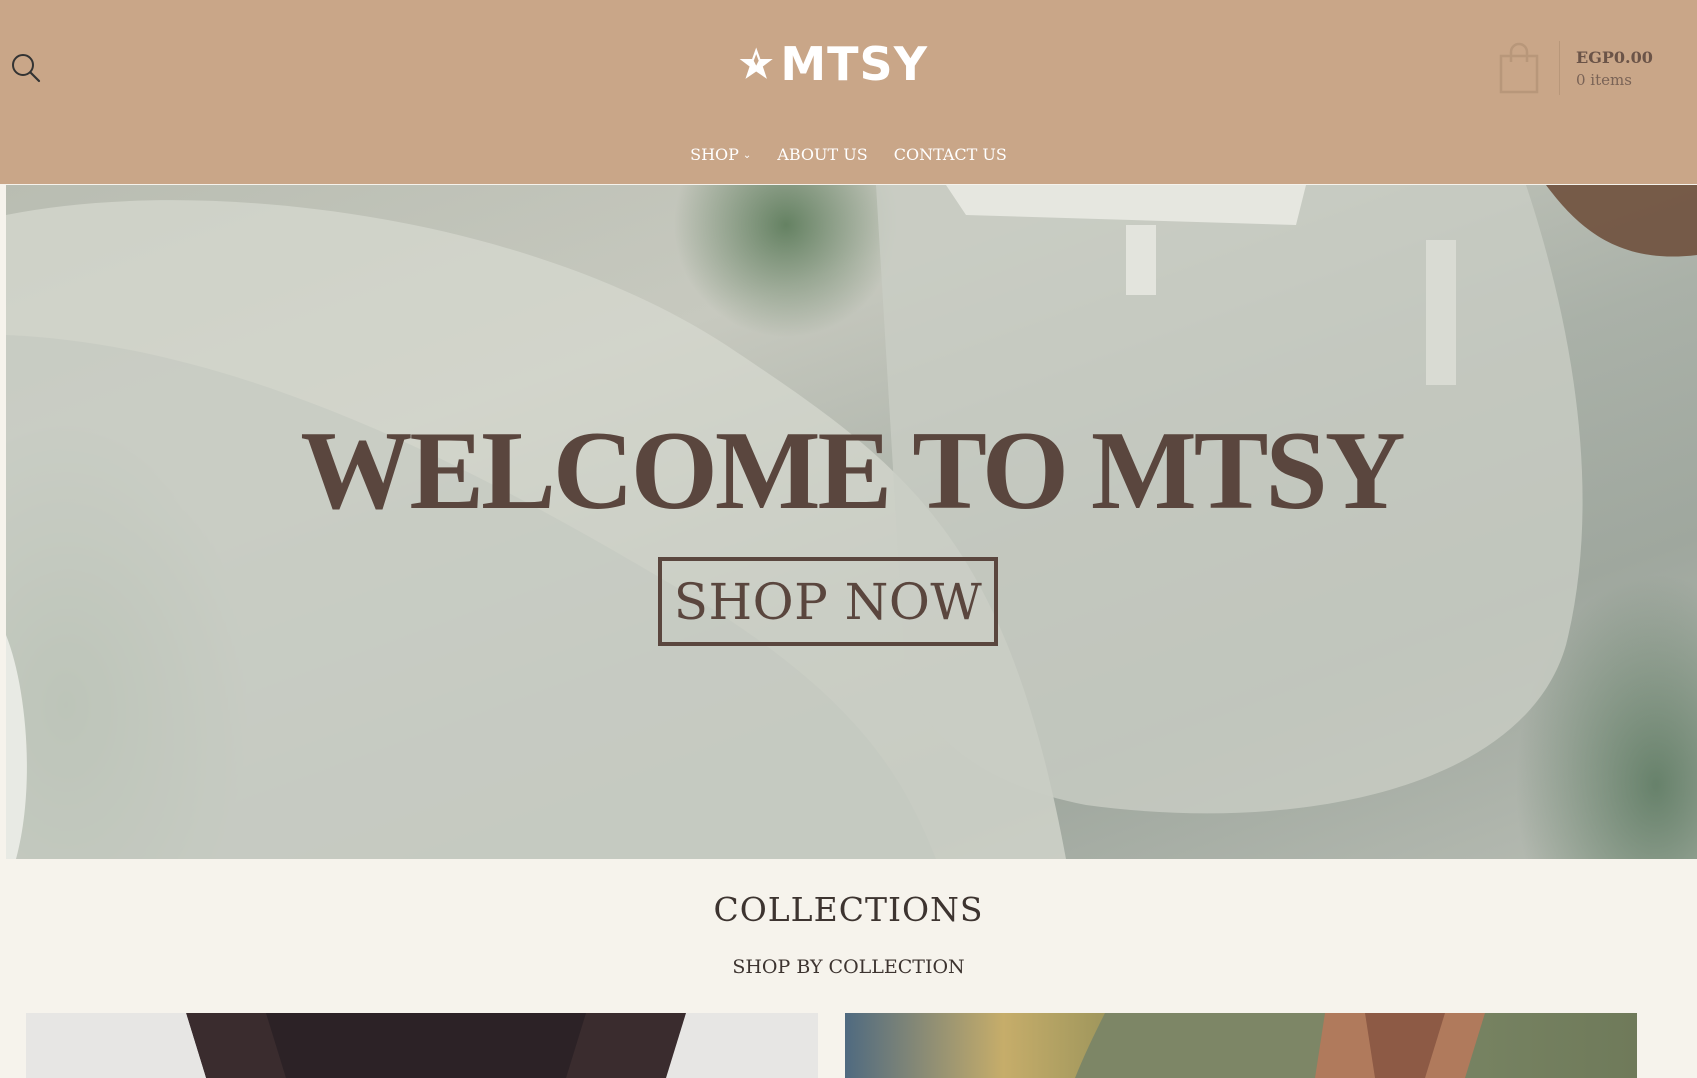 The image size is (1697, 1078). I want to click on site-logo: MTSY, so click(833, 64).